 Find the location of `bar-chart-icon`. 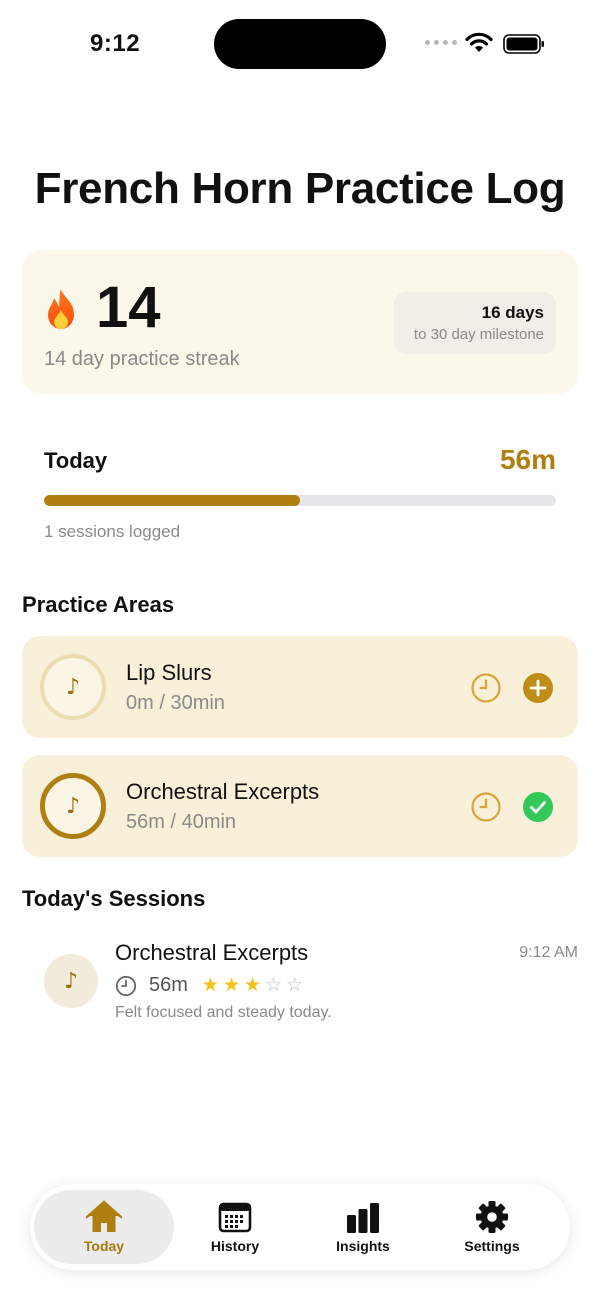

bar-chart-icon is located at coordinates (363, 1218).